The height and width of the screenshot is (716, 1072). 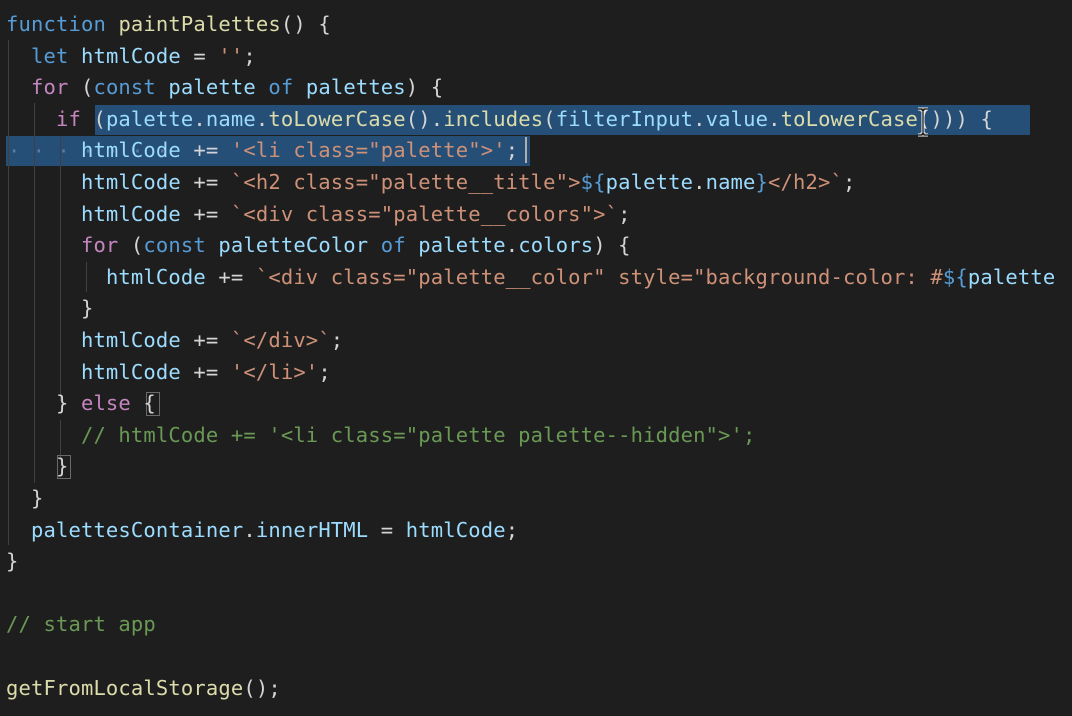 What do you see at coordinates (230, 118) in the screenshot?
I see `code-token: name` at bounding box center [230, 118].